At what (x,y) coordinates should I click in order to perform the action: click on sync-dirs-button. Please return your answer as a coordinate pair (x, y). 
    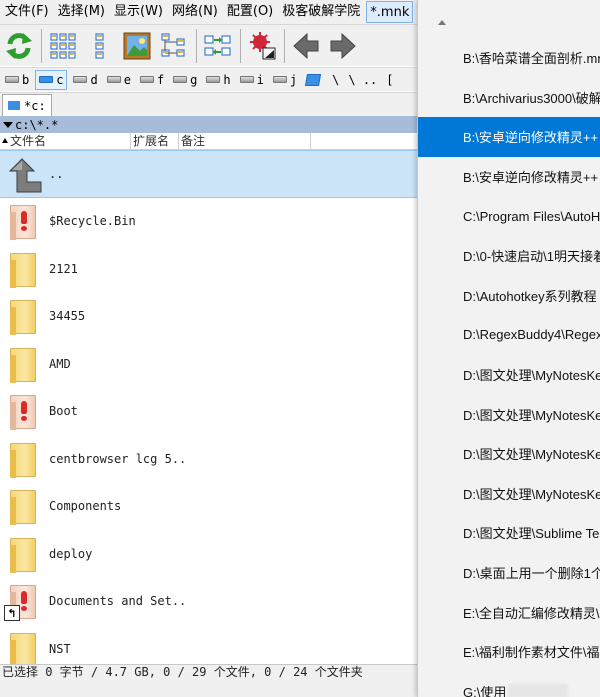
    Looking at the image, I should click on (218, 46).